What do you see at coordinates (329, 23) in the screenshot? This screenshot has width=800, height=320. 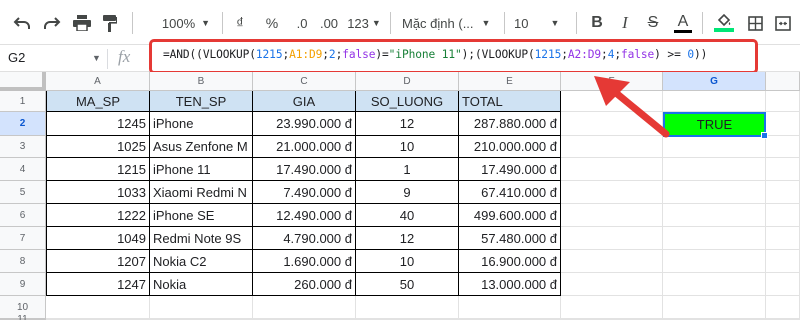 I see `increase-decimals-button: .00` at bounding box center [329, 23].